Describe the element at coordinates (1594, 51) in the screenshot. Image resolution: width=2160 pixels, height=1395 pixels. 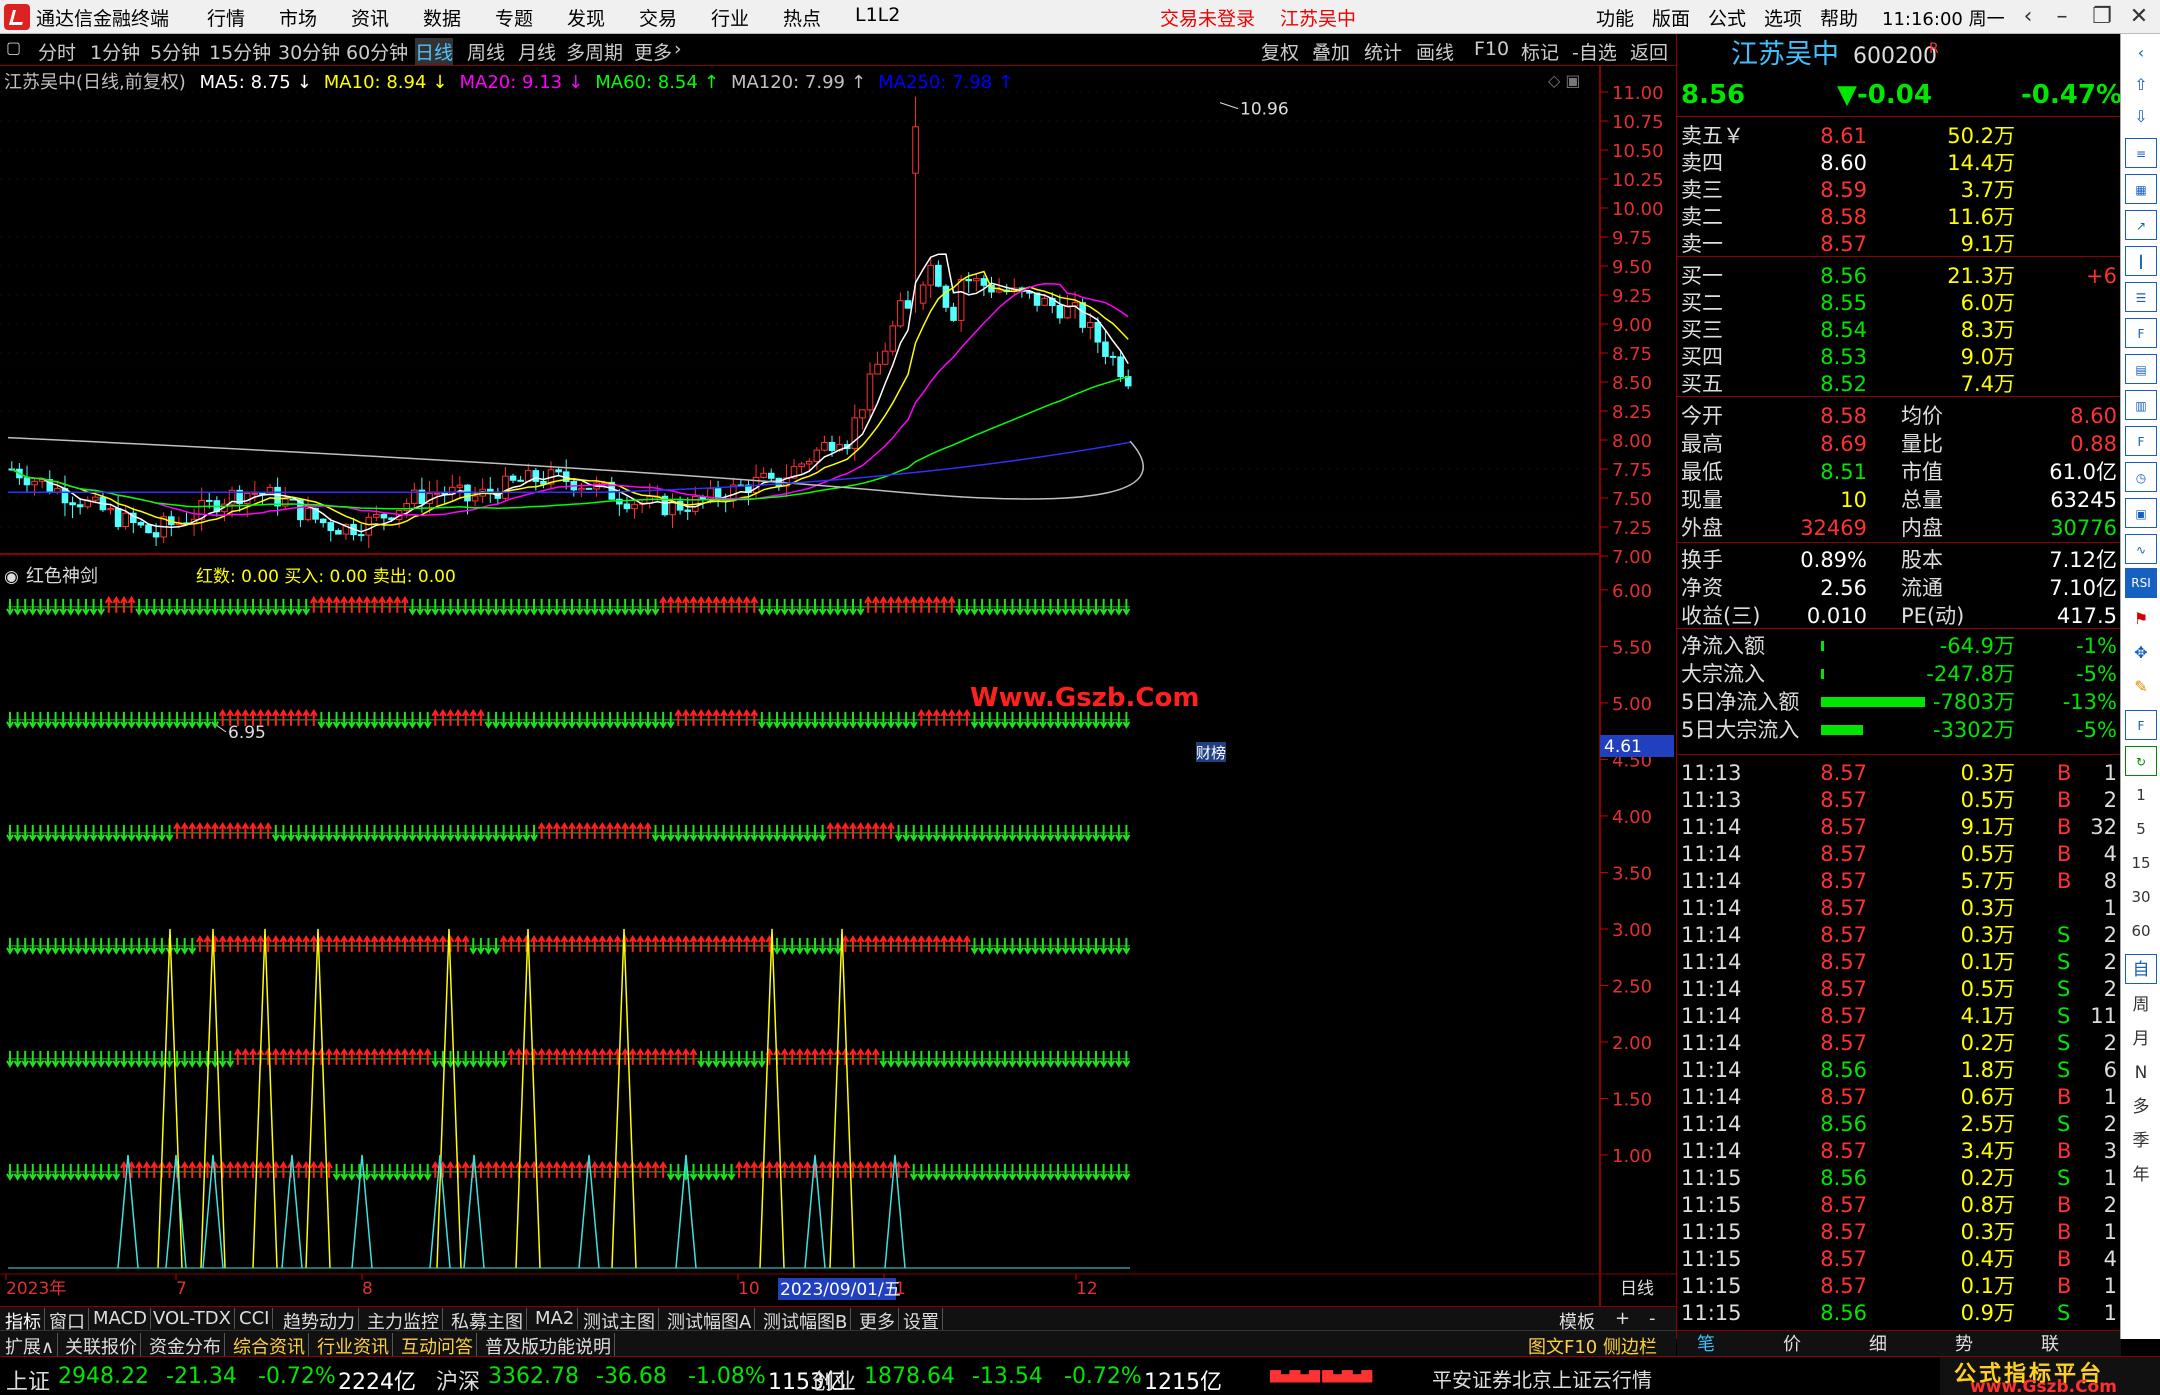
I see `tool-zixuan: -自选` at that location.